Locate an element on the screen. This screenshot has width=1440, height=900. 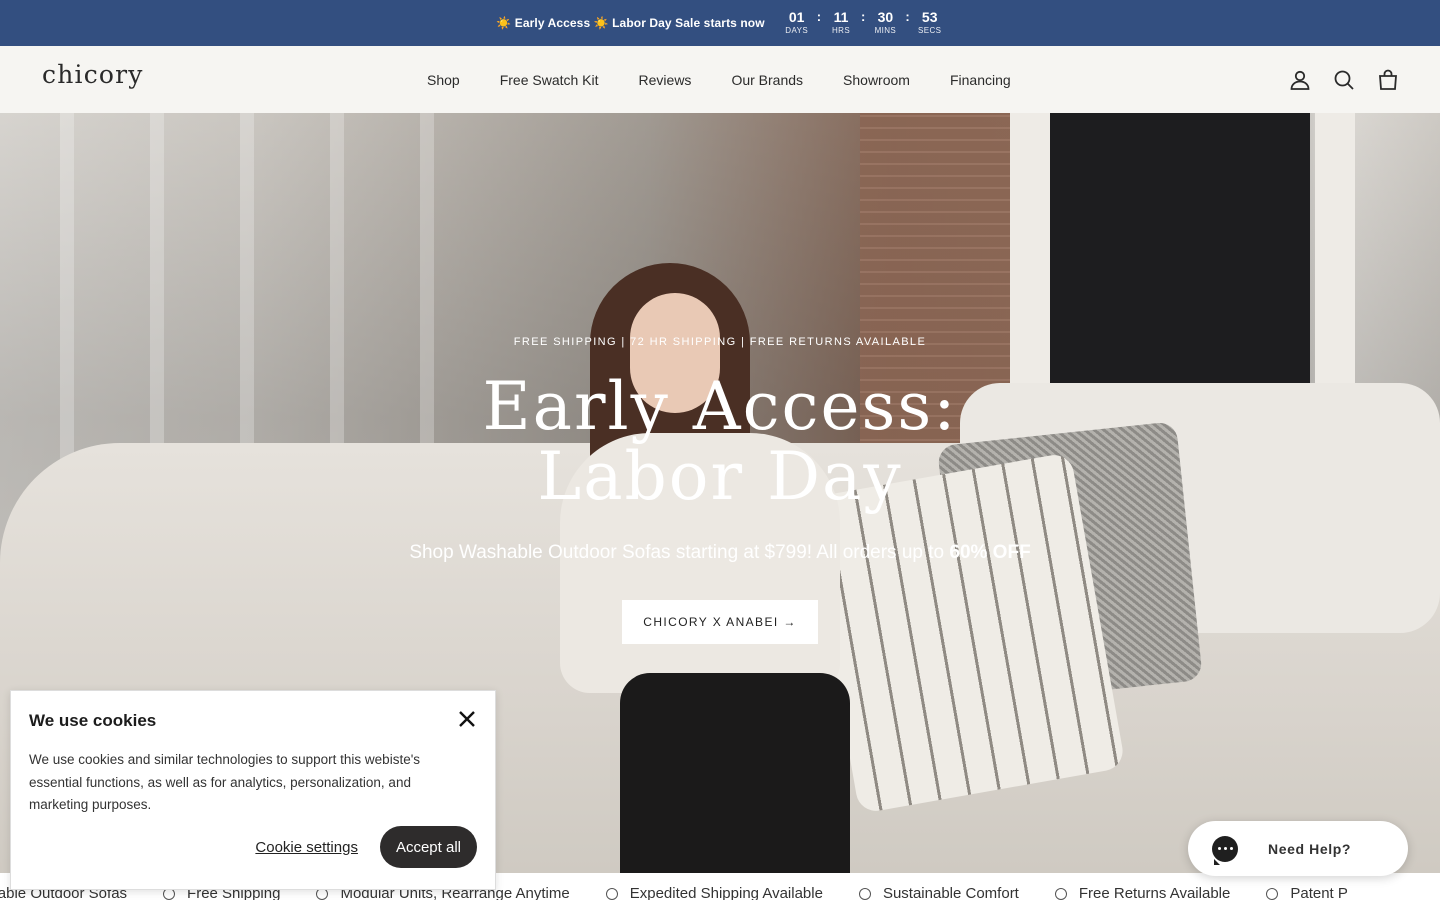
nav-item-reviews: Reviews is located at coordinates (665, 80).